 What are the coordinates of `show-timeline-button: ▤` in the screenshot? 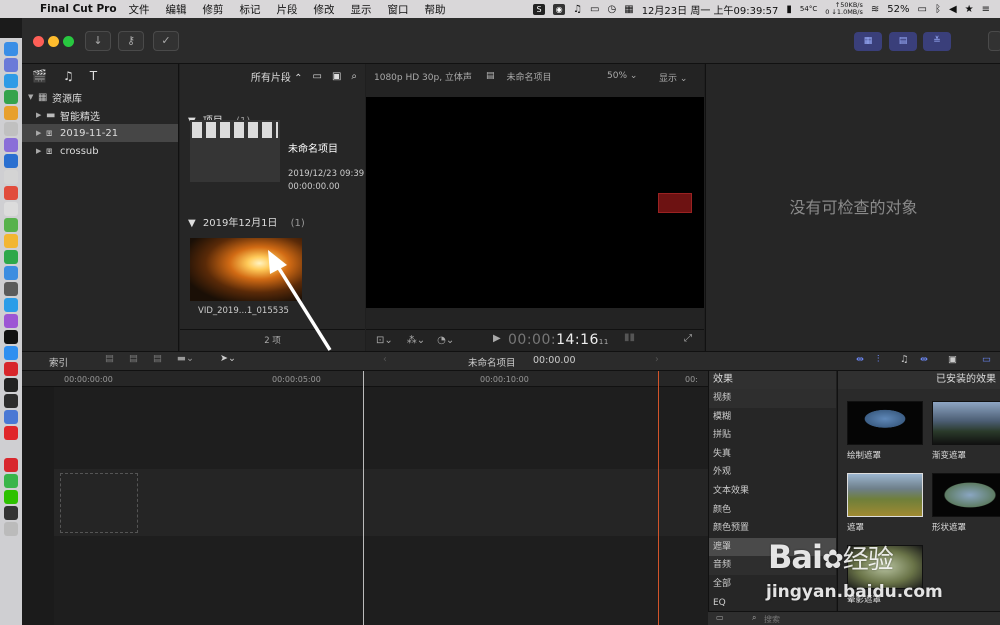 It's located at (903, 41).